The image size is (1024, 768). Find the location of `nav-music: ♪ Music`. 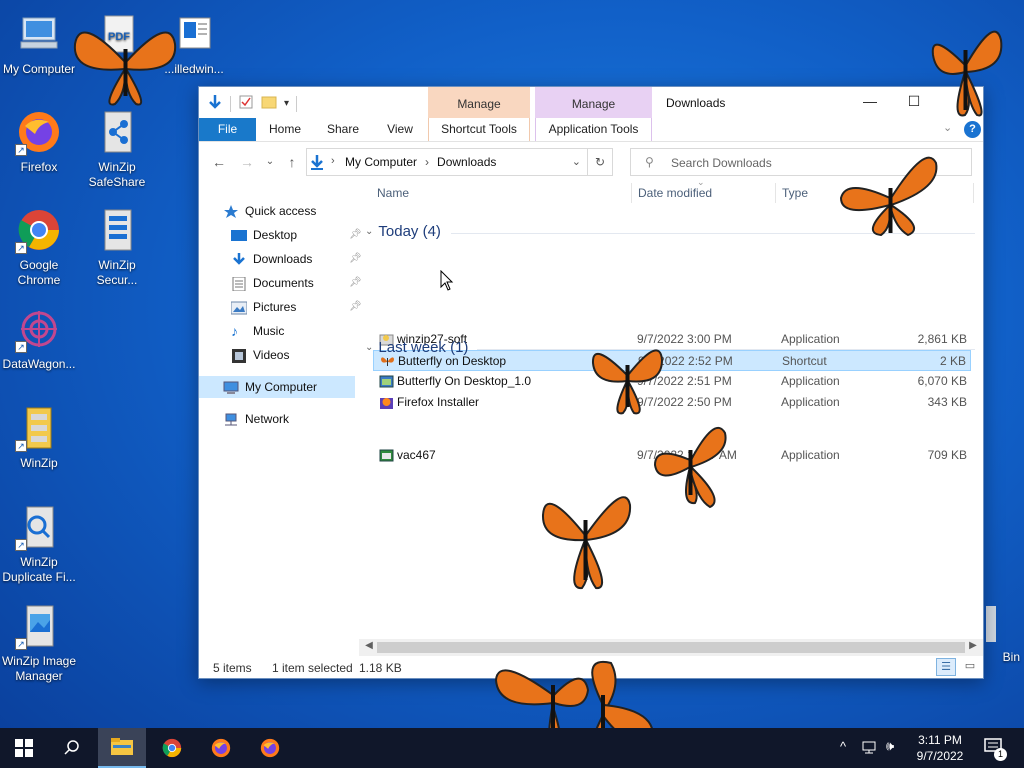

nav-music: ♪ Music is located at coordinates (257, 331).